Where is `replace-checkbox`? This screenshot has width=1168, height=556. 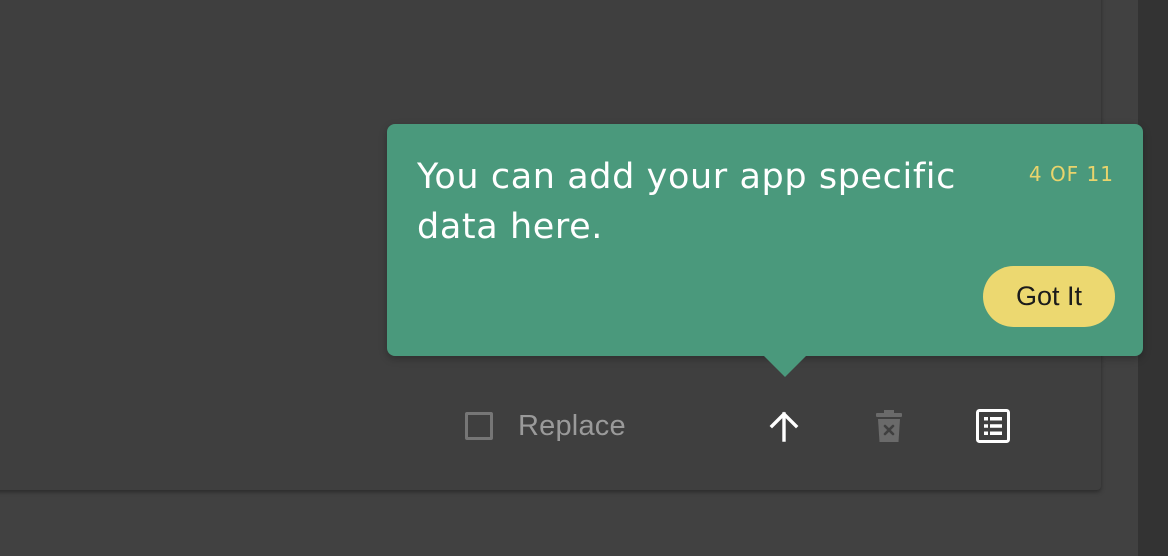
replace-checkbox is located at coordinates (479, 426).